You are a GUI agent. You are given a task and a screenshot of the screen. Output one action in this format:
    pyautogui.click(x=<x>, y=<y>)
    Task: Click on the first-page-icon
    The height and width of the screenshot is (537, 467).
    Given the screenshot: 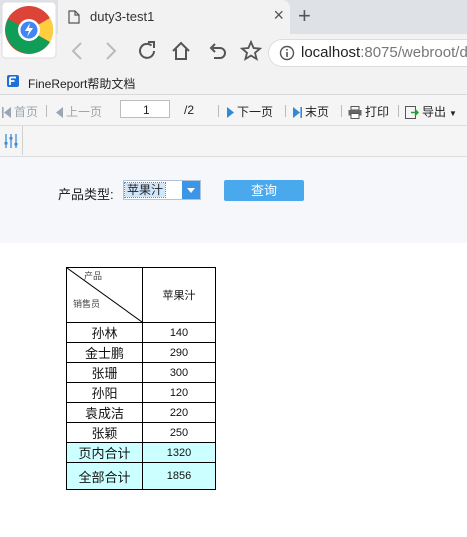 What is the action you would take?
    pyautogui.click(x=6, y=113)
    